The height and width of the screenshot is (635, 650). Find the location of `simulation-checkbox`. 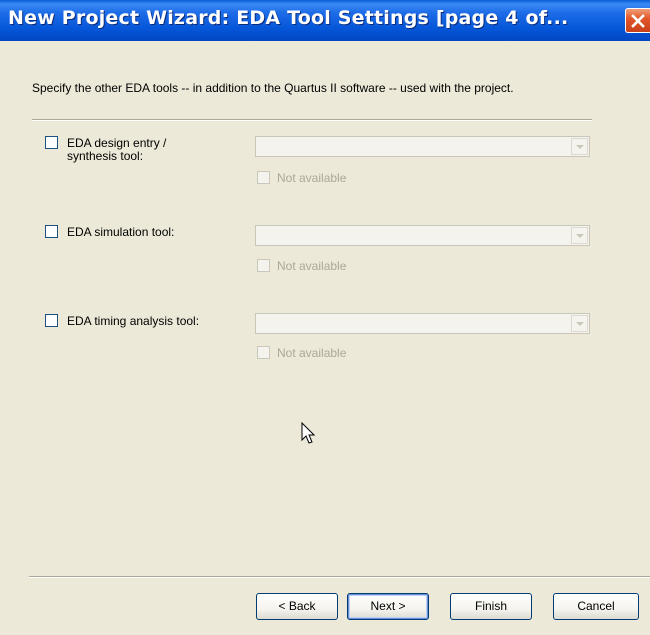

simulation-checkbox is located at coordinates (51, 231).